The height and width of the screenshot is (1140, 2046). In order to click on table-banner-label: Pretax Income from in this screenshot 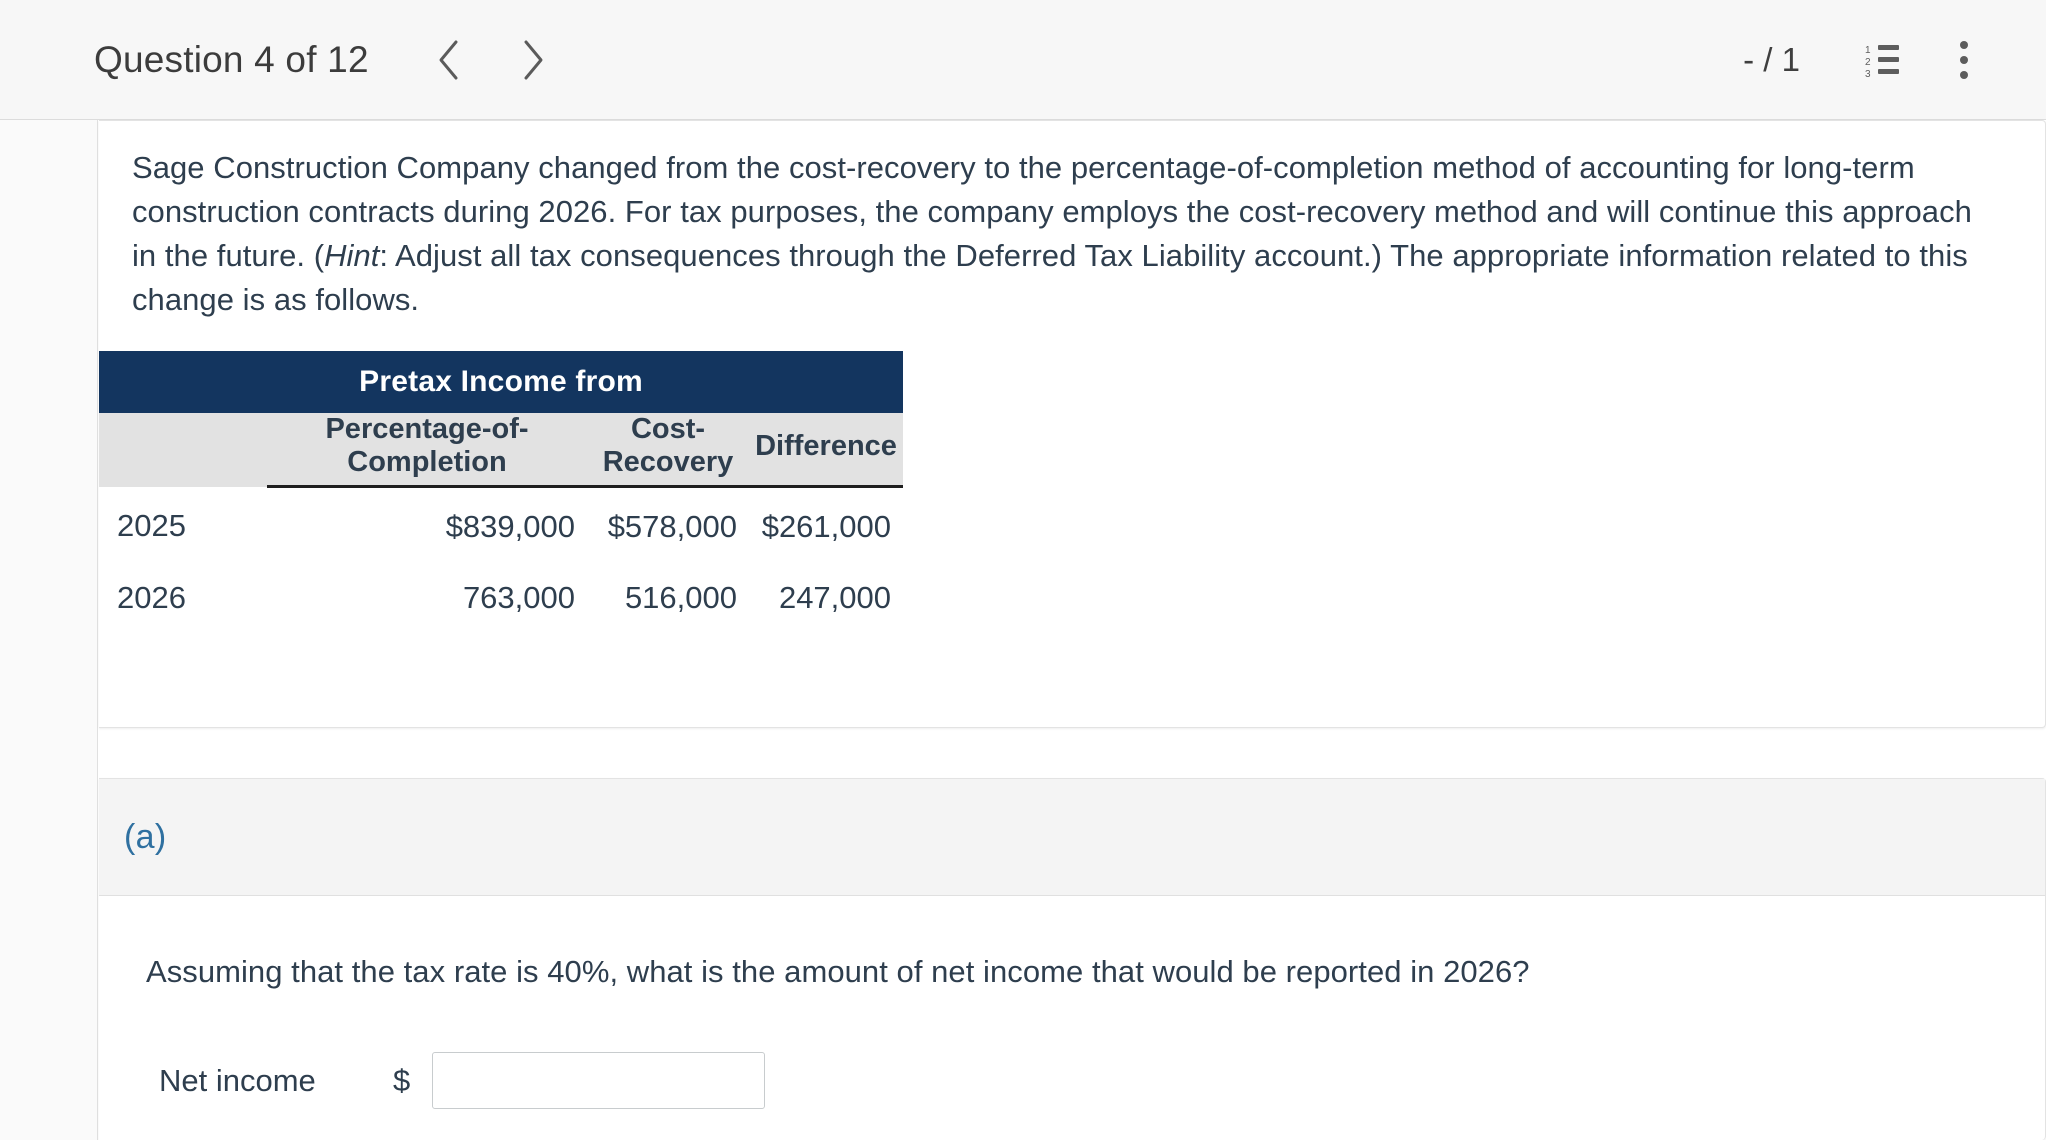, I will do `click(501, 382)`.